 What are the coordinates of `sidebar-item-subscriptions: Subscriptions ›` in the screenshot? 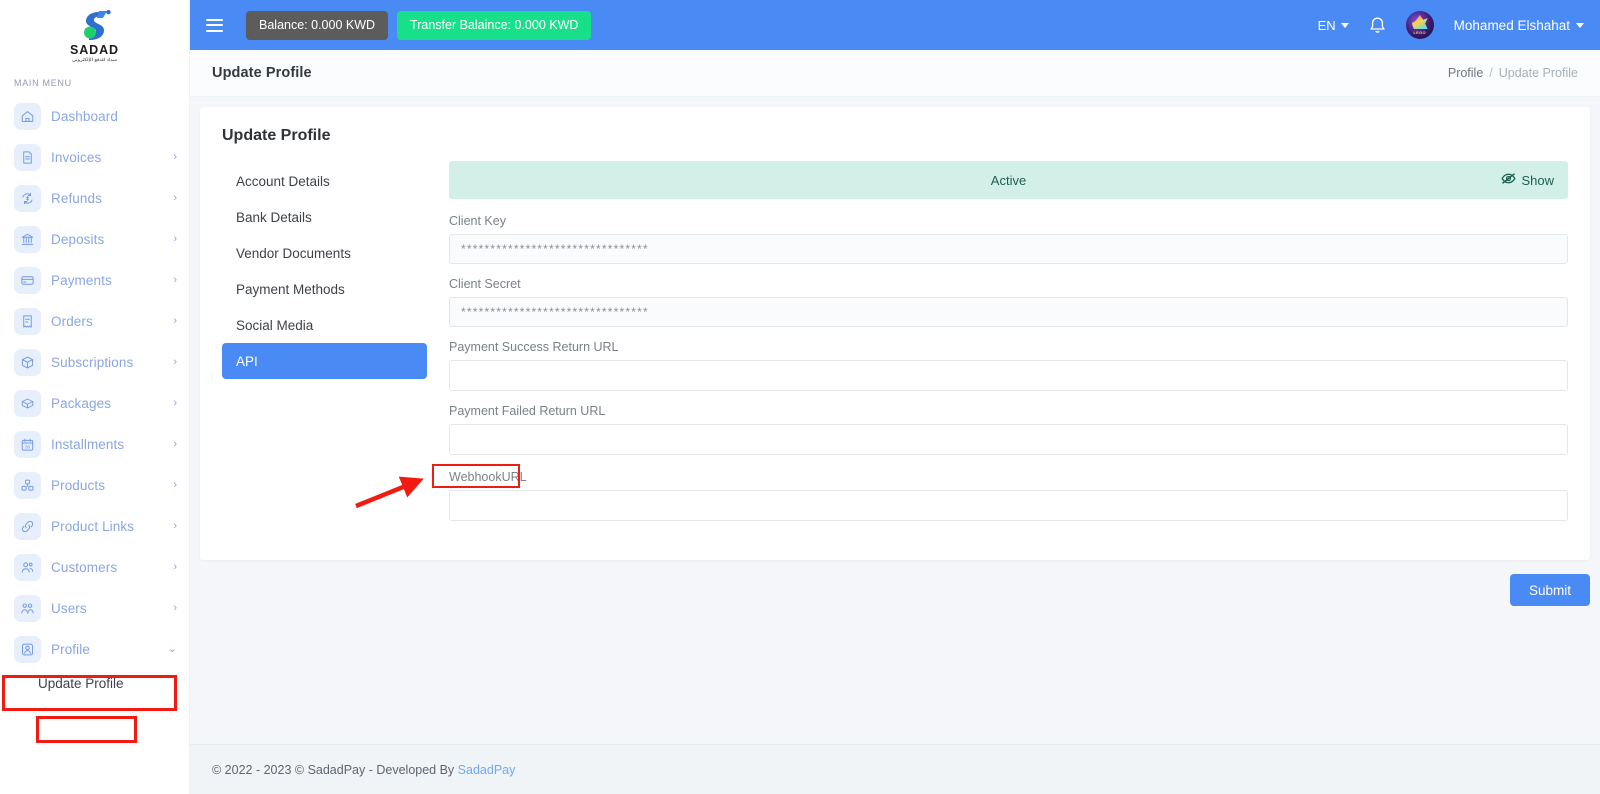 It's located at (94, 362).